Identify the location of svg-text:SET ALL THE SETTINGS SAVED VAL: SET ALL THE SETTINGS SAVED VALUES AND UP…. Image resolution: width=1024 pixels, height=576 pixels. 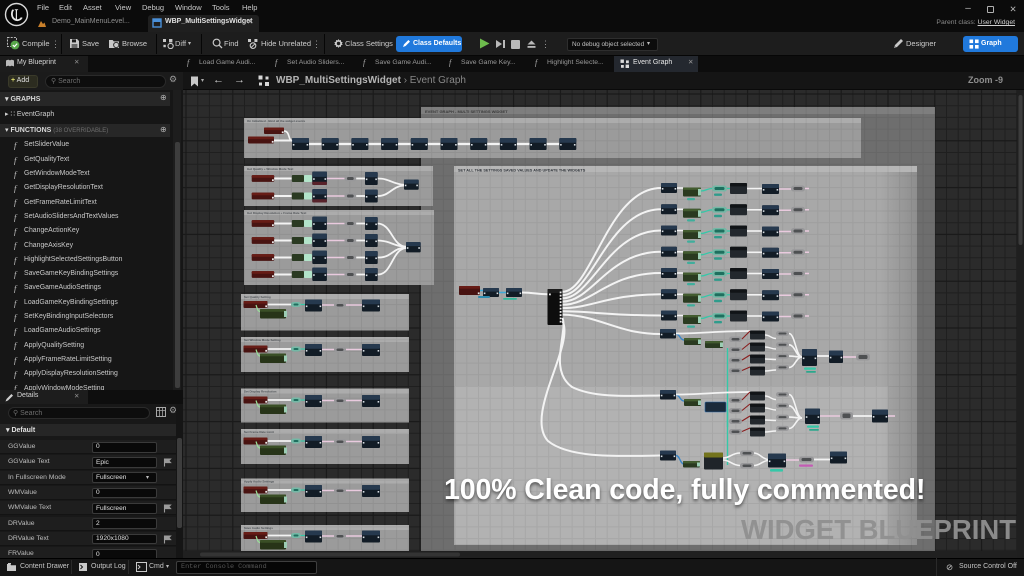
(522, 171).